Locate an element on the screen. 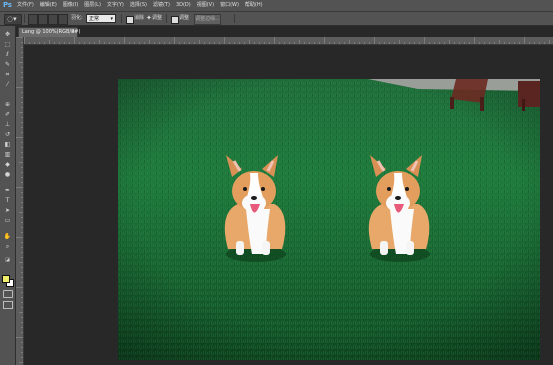  blend-option-label: 调整 is located at coordinates (184, 18).